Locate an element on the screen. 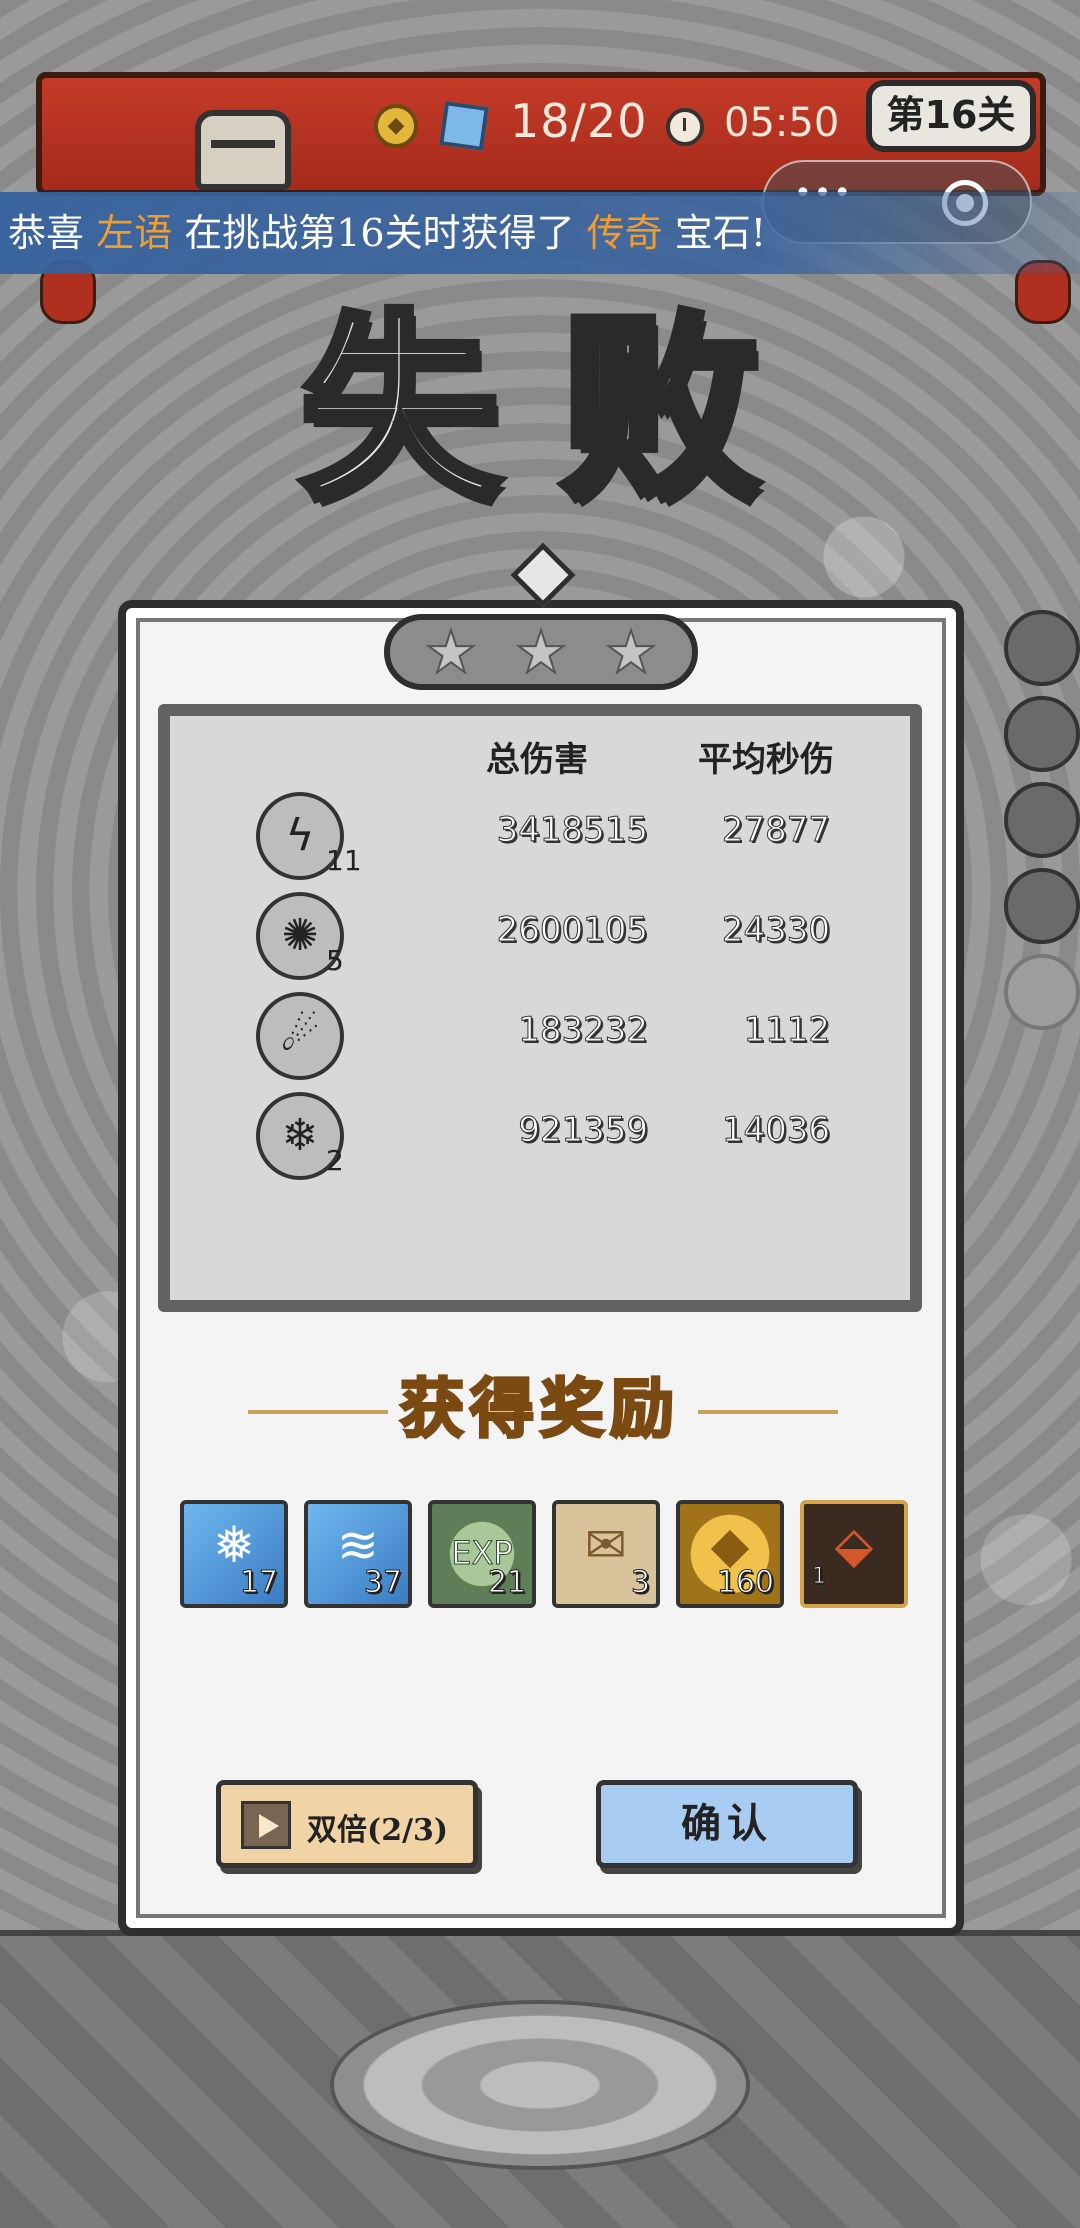 Image resolution: width=1080 pixels, height=2228 pixels. dps-value: 24330 is located at coordinates (775, 930).